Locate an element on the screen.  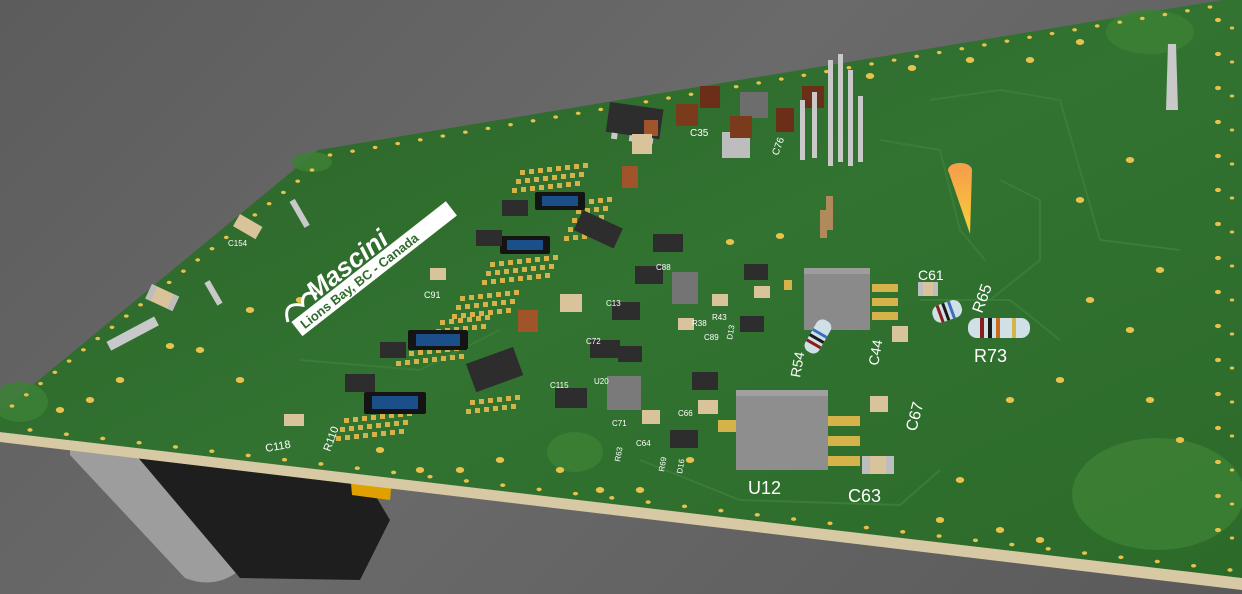
pin-header-right is located at coordinates (1172, 77).